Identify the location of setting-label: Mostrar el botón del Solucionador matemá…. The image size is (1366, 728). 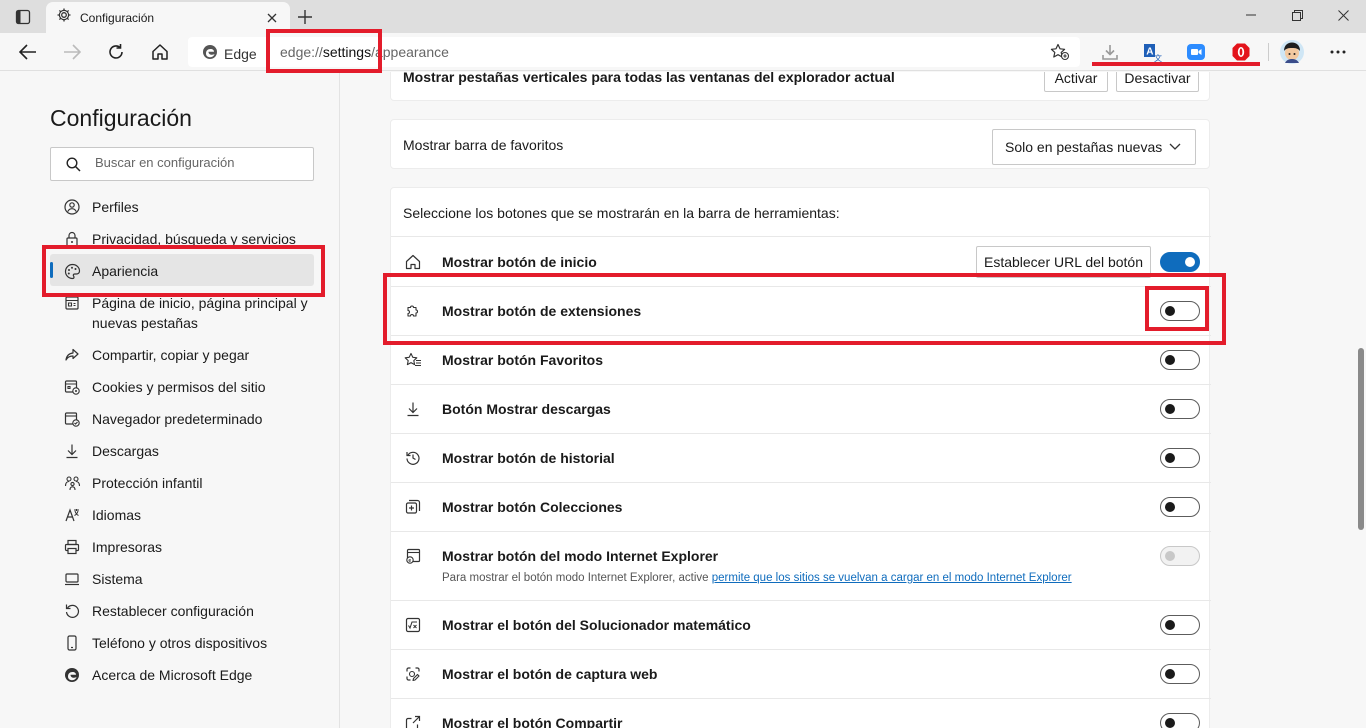
(596, 625).